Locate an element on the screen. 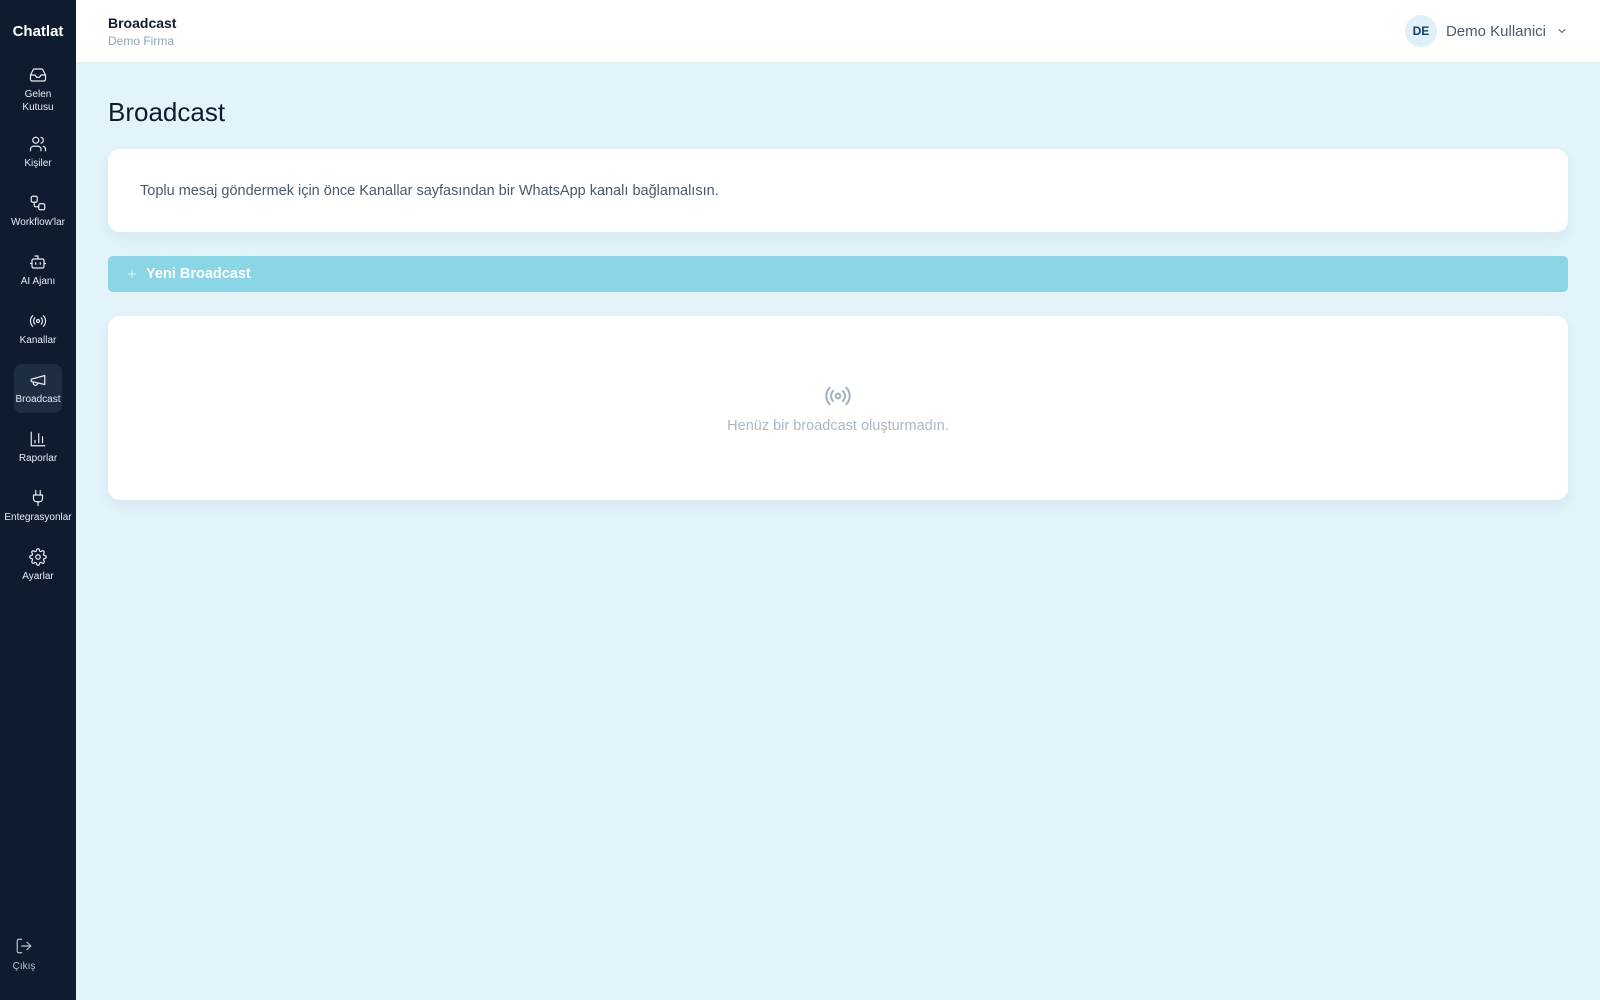 This screenshot has height=1000, width=1600. sidebar-item-label: Ayarlar is located at coordinates (38, 576).